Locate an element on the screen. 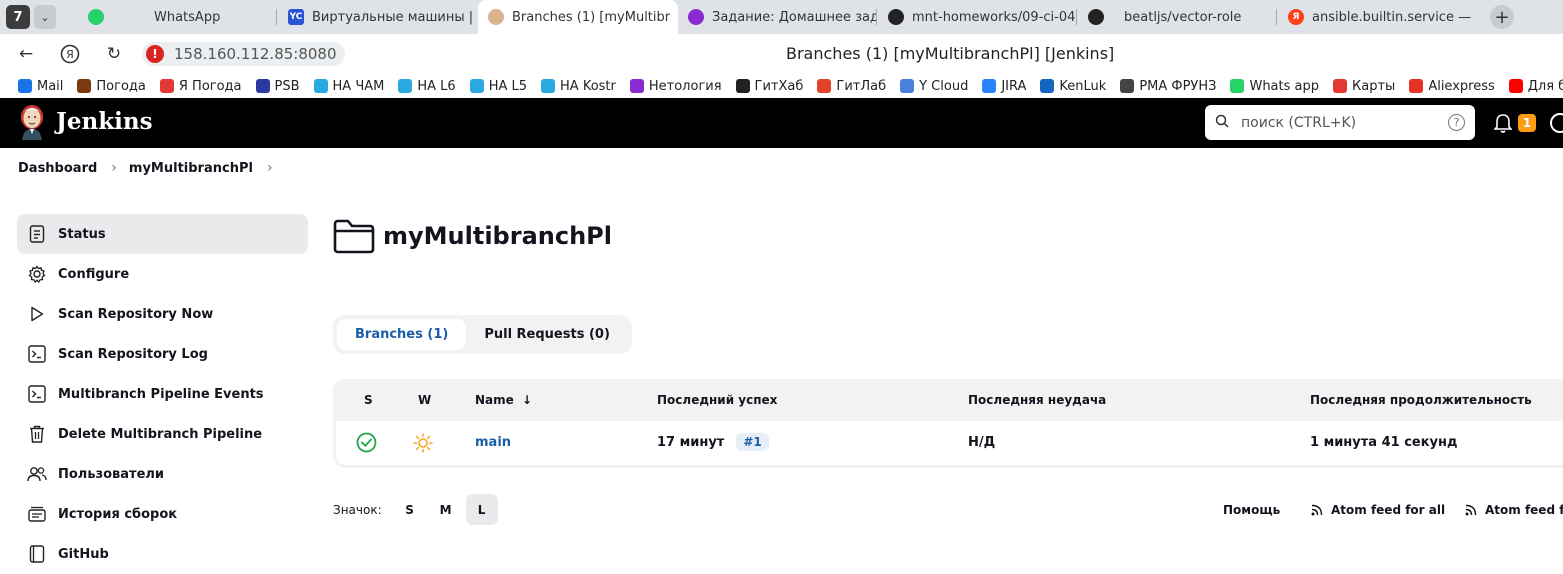 The height and width of the screenshot is (574, 1563). column-header-weather: W is located at coordinates (424, 400).